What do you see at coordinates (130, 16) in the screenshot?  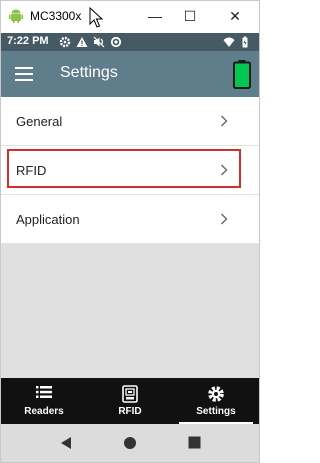 I see `window-titlebar: MC3300x — ☐ ✕` at bounding box center [130, 16].